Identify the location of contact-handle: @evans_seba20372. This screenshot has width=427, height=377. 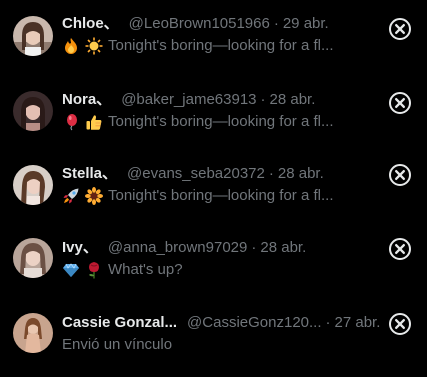
(196, 173).